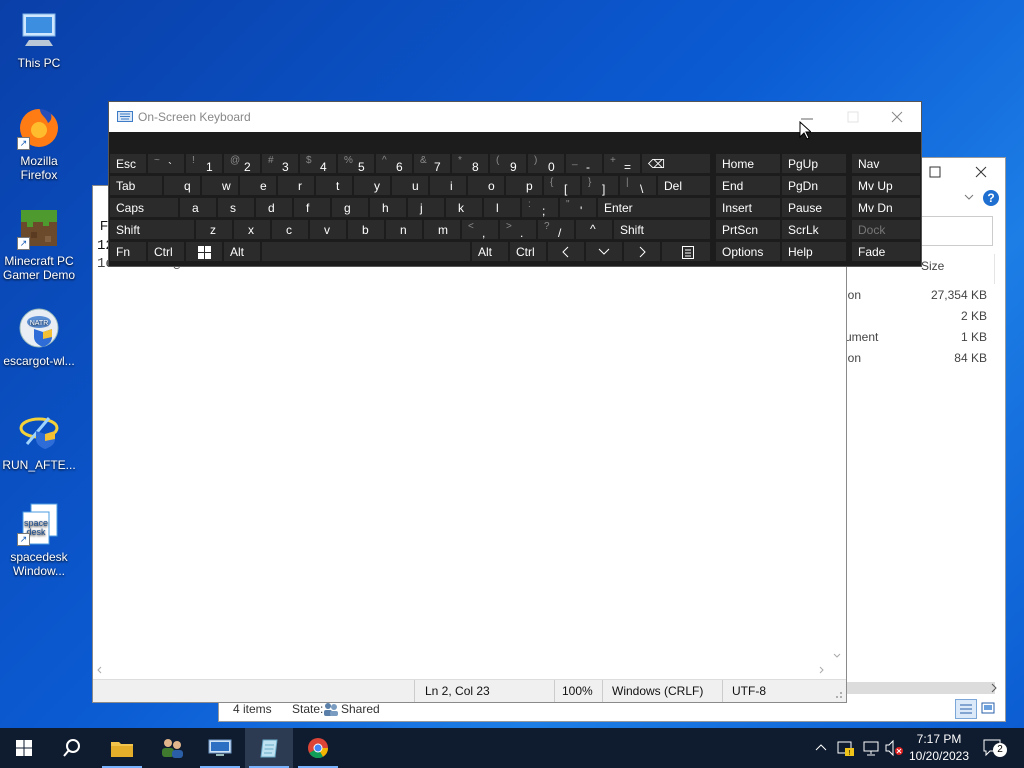 This screenshot has height=768, width=1024. I want to click on key-esc: Esc, so click(128, 163).